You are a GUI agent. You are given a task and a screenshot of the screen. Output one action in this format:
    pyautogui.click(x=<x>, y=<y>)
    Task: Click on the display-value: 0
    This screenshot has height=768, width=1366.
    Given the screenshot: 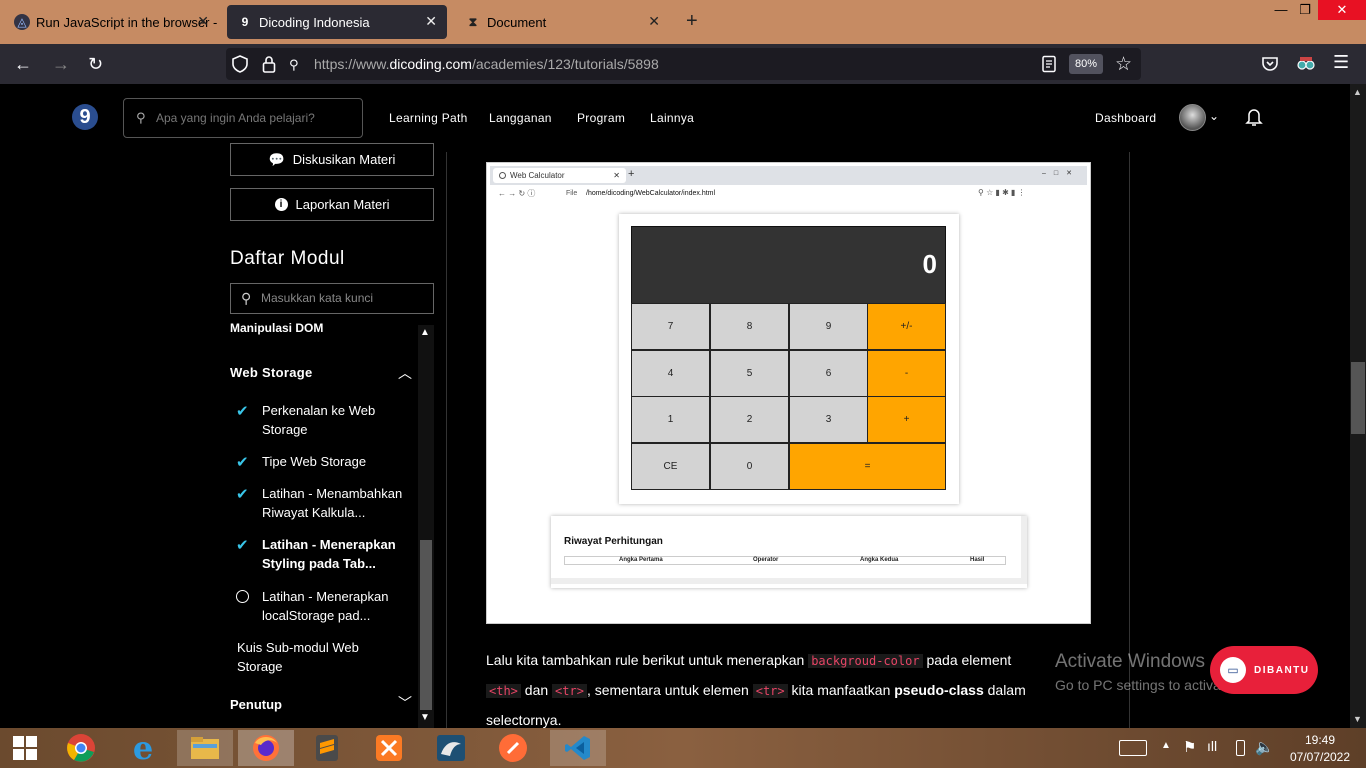 What is the action you would take?
    pyautogui.click(x=929, y=264)
    